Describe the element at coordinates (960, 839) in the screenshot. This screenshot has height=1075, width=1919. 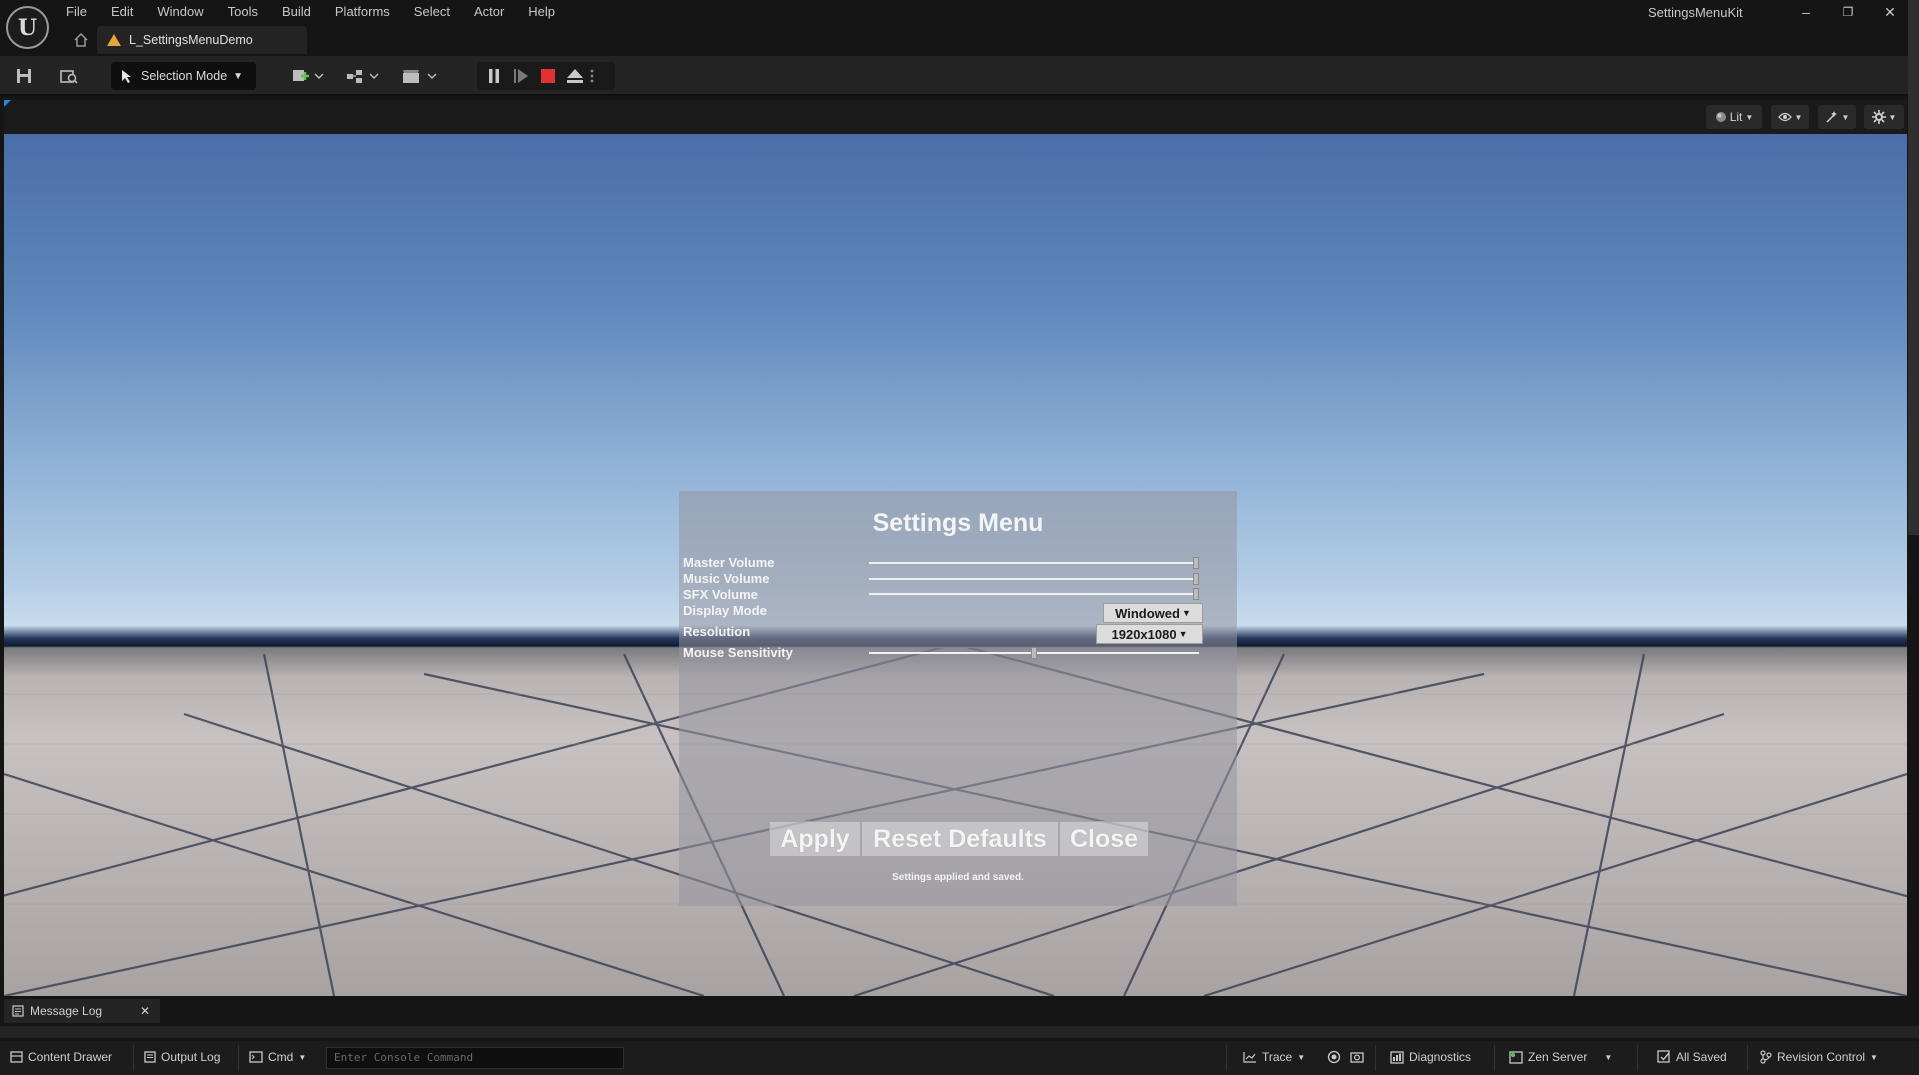
I see `reset-defaults-button: Reset Defaults` at that location.